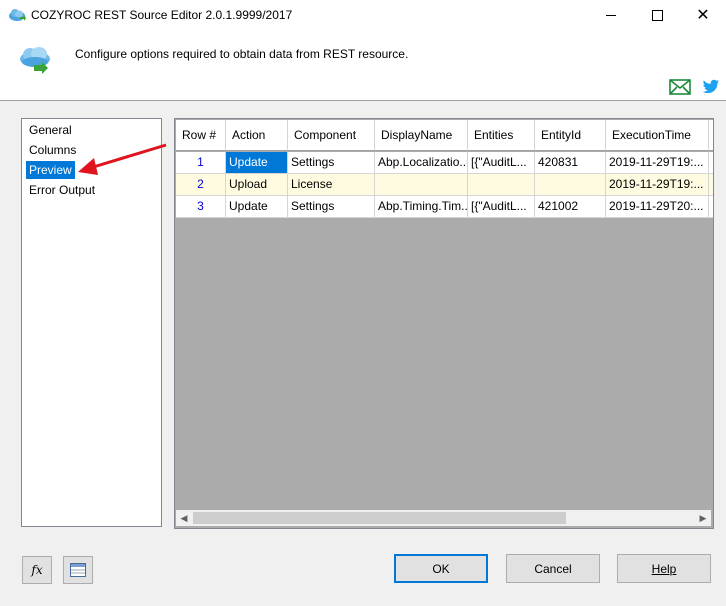 The width and height of the screenshot is (726, 606). What do you see at coordinates (62, 190) in the screenshot?
I see `nav-item-error-output: Error Output` at bounding box center [62, 190].